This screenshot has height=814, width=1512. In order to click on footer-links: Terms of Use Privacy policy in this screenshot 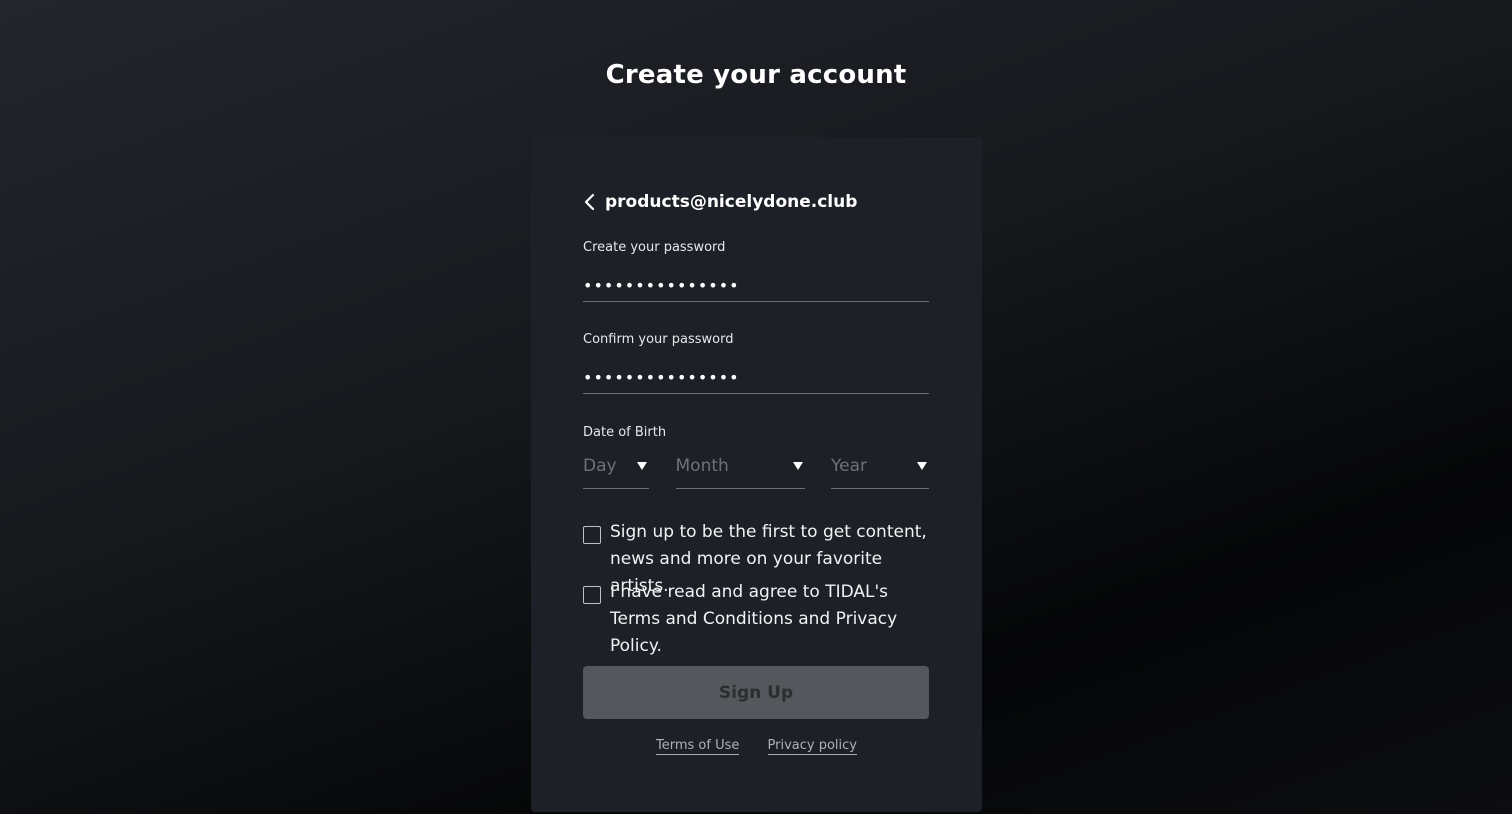, I will do `click(756, 746)`.